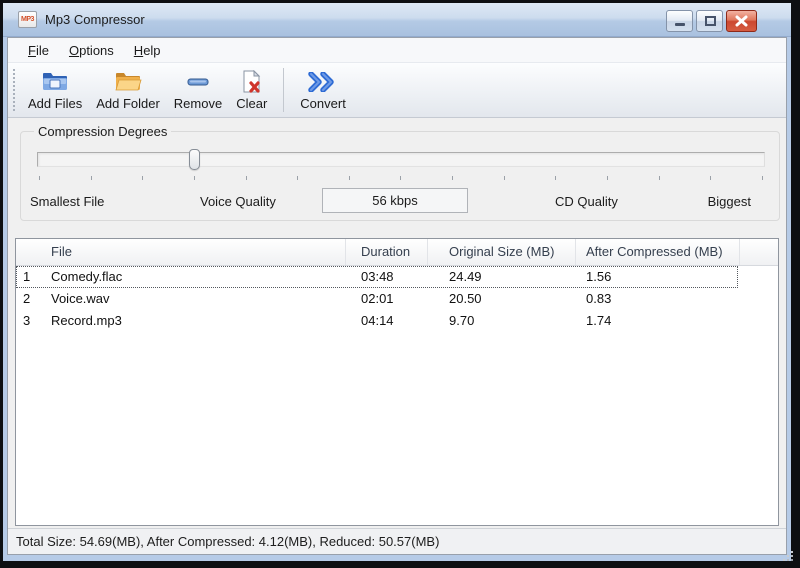 The height and width of the screenshot is (568, 800). I want to click on bitrate-value-box: 56 kbps, so click(395, 200).